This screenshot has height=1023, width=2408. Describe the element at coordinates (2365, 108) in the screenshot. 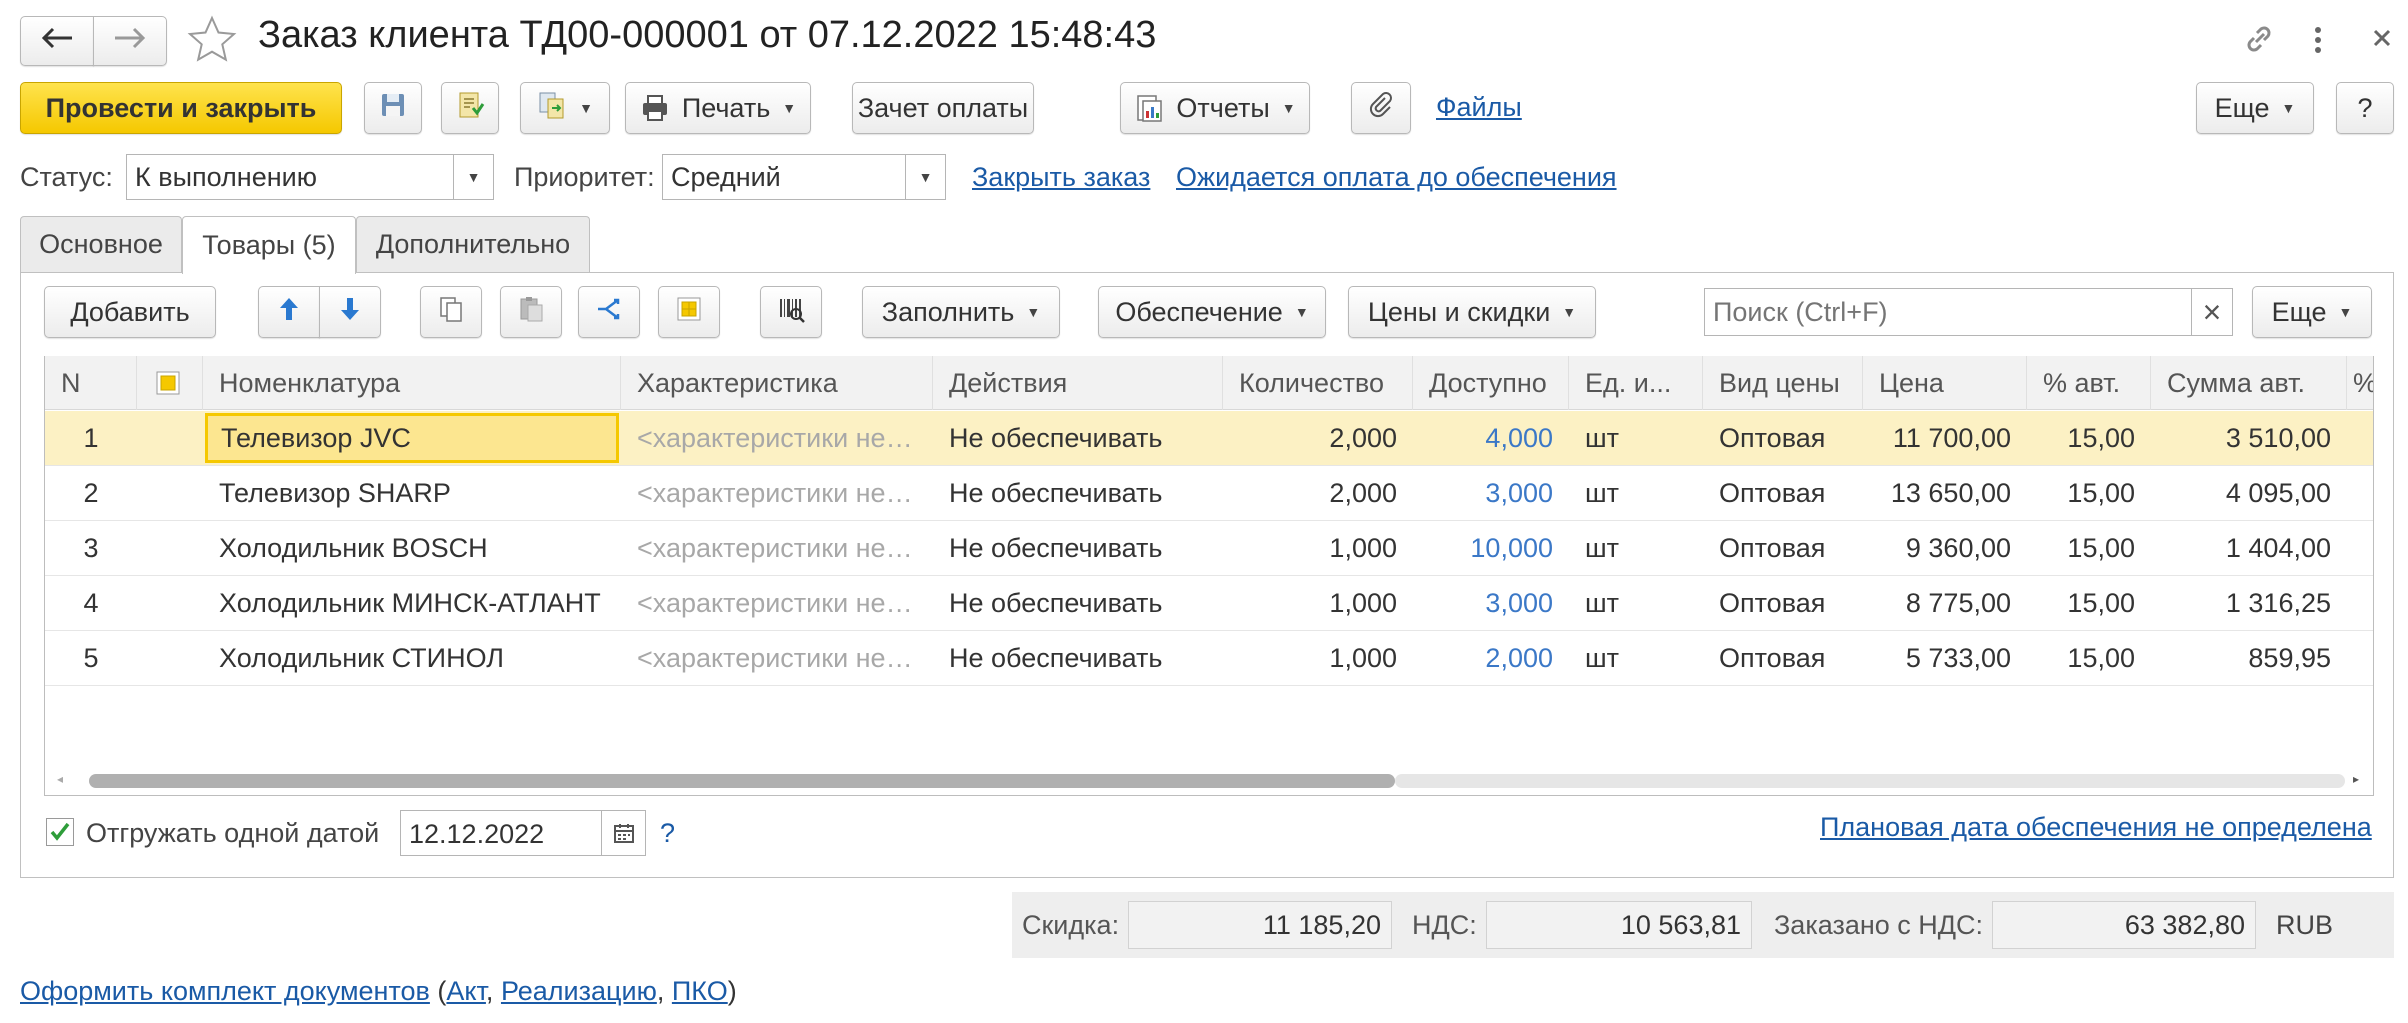

I see `help-button: ?` at that location.